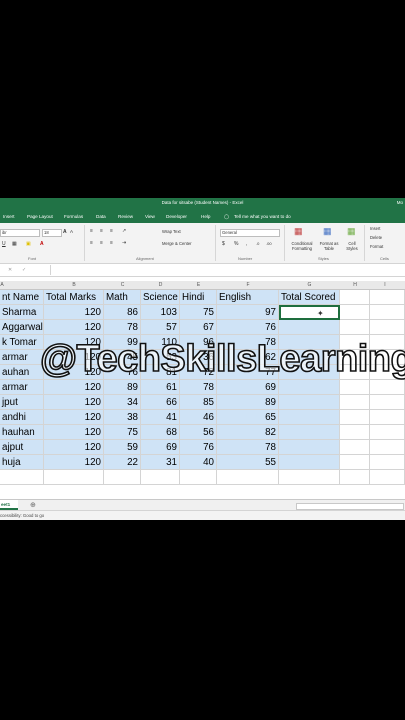 The height and width of the screenshot is (720, 405). Describe the element at coordinates (22, 327) in the screenshot. I see `table-cell: Aggarwal` at that location.